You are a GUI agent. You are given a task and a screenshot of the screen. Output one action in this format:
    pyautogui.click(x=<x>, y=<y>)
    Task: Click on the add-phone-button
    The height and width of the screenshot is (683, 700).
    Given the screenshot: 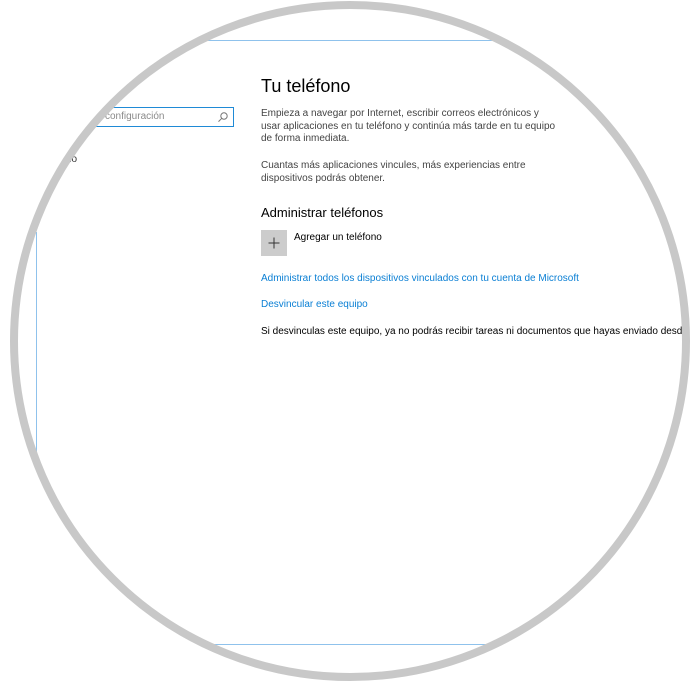 What is the action you would take?
    pyautogui.click(x=274, y=243)
    